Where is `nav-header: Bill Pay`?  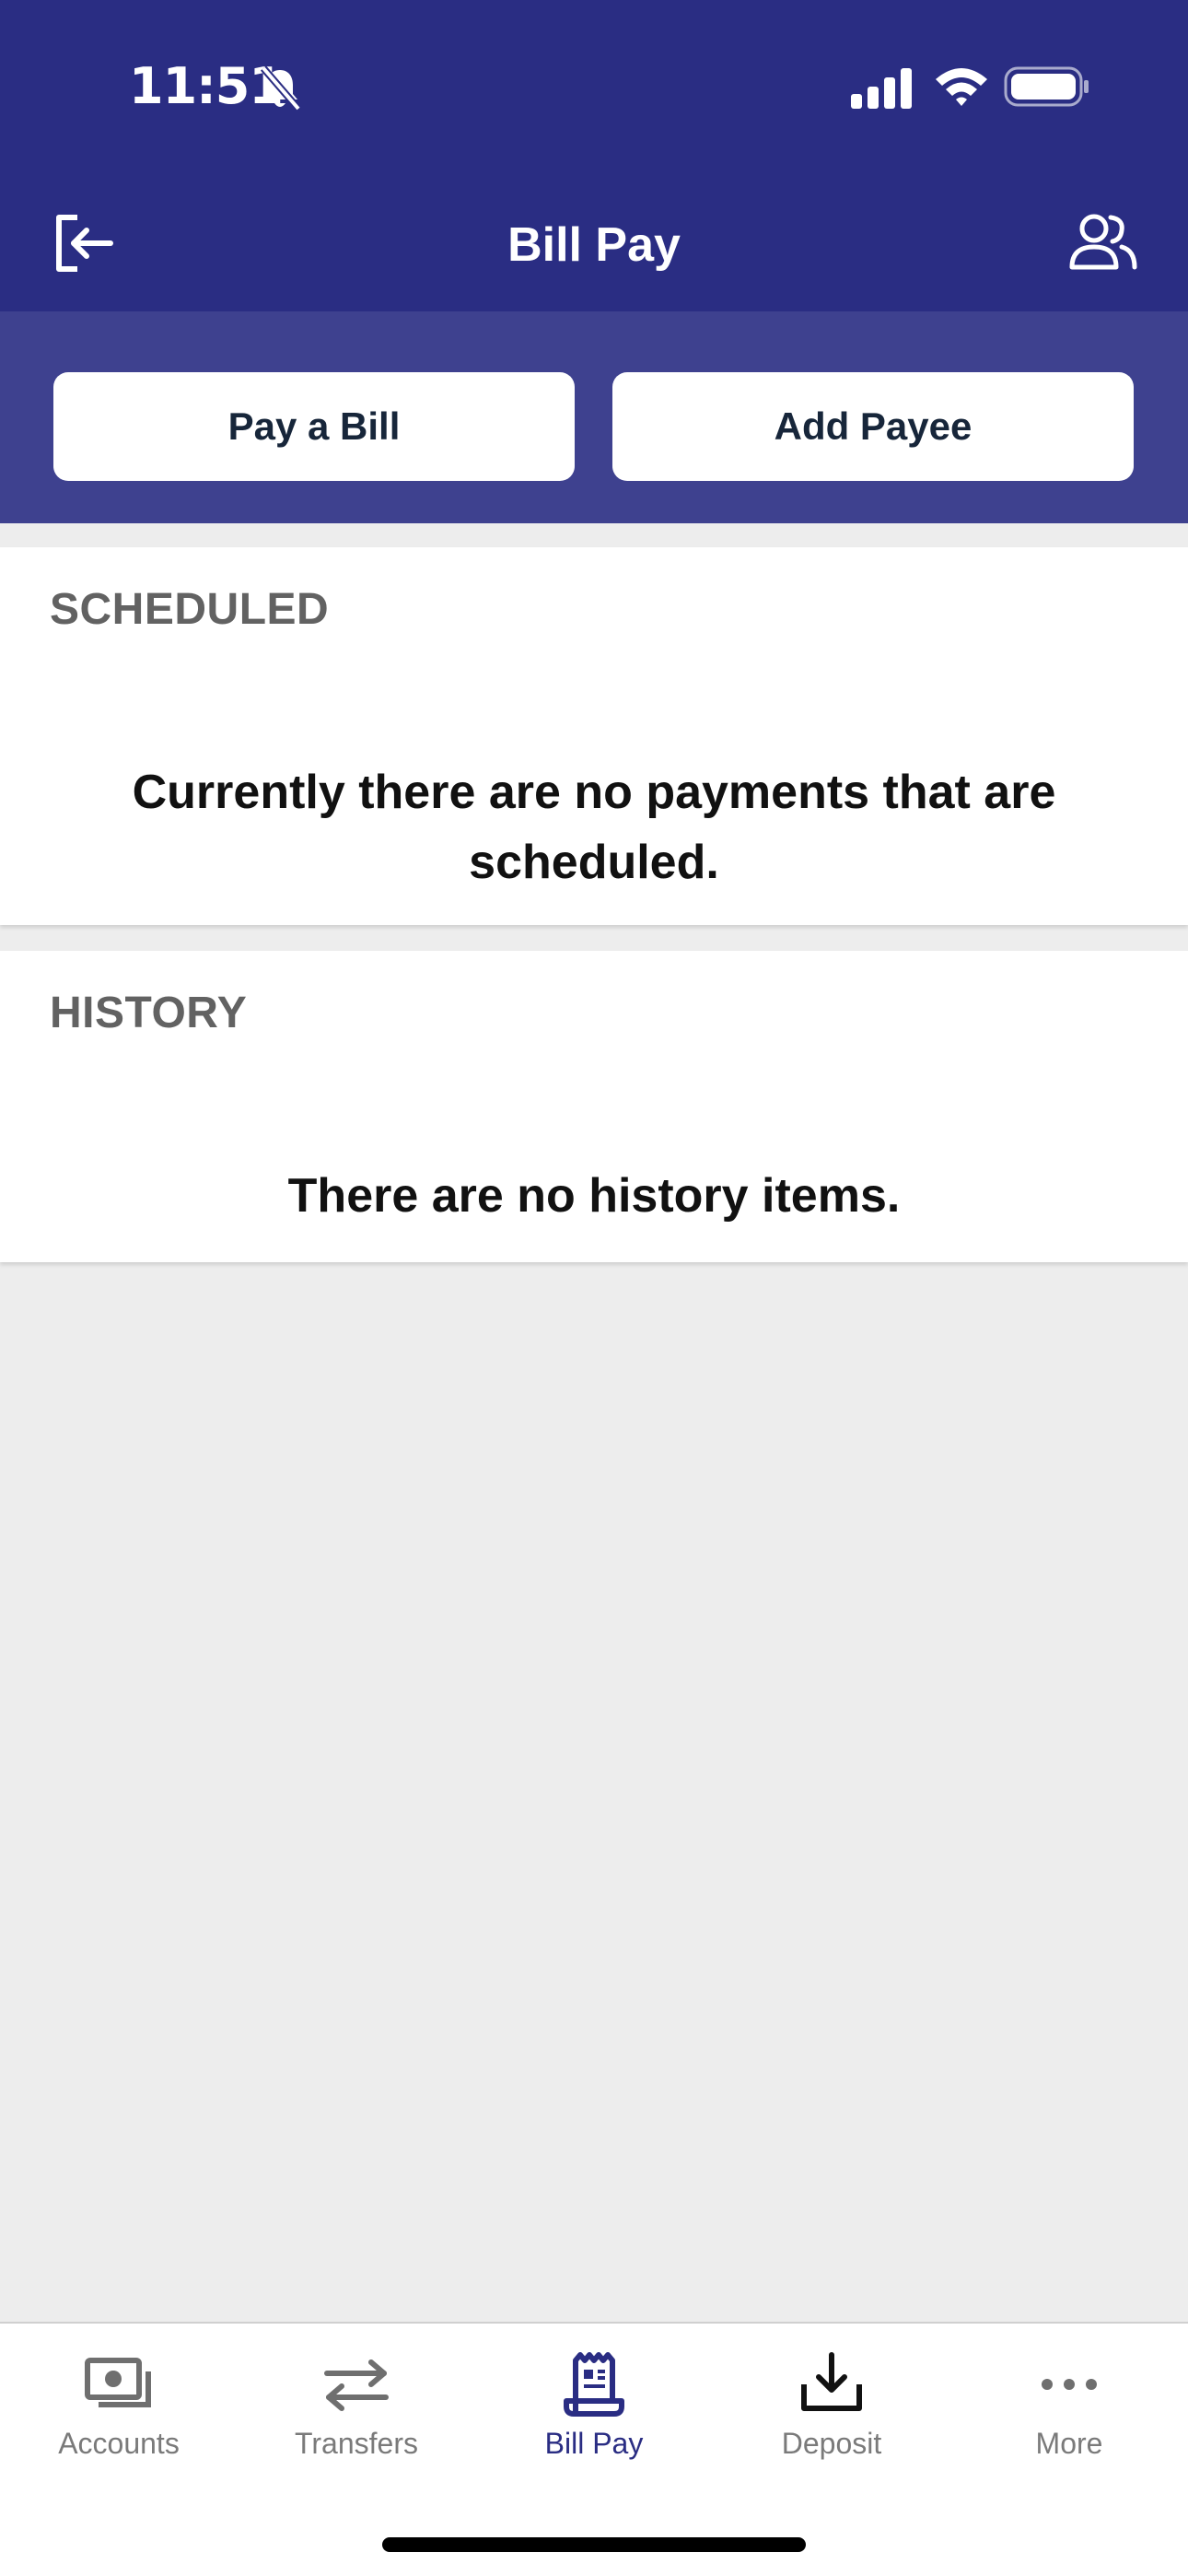 nav-header: Bill Pay is located at coordinates (594, 243).